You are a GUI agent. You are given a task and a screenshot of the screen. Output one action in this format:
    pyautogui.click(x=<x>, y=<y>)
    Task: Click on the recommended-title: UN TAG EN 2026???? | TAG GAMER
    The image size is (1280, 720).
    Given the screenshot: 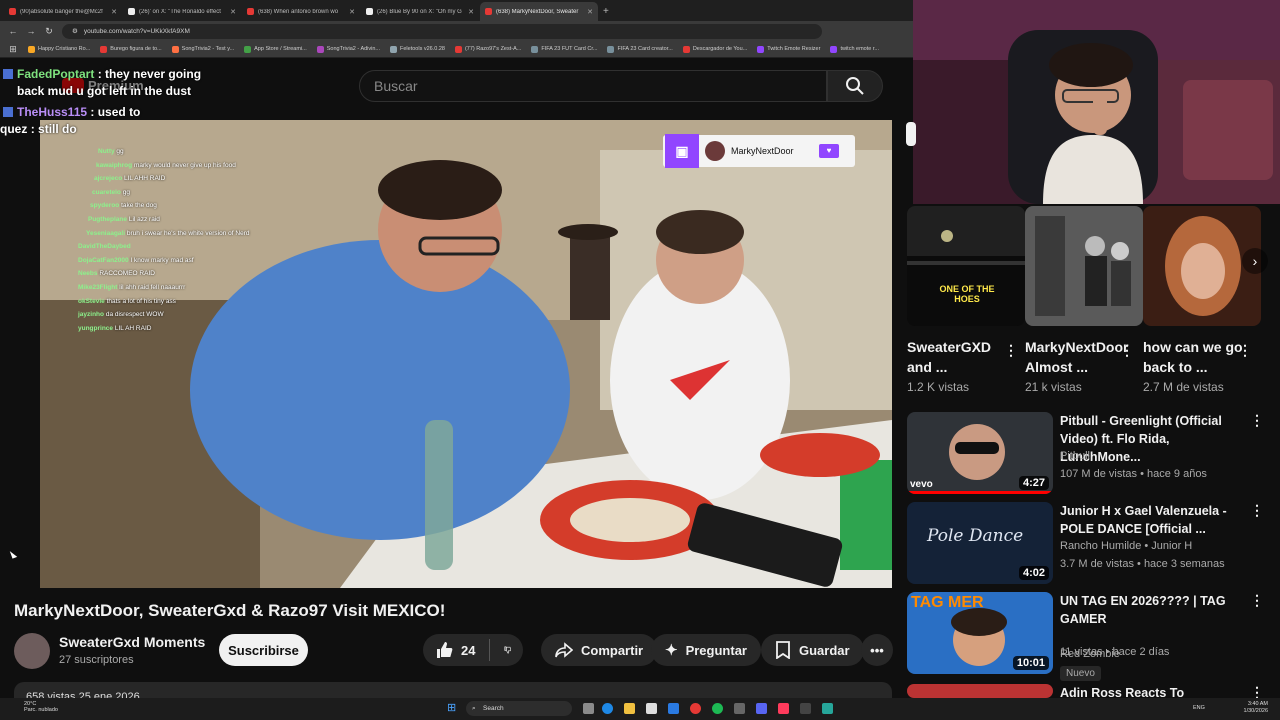 What is the action you would take?
    pyautogui.click(x=1155, y=610)
    